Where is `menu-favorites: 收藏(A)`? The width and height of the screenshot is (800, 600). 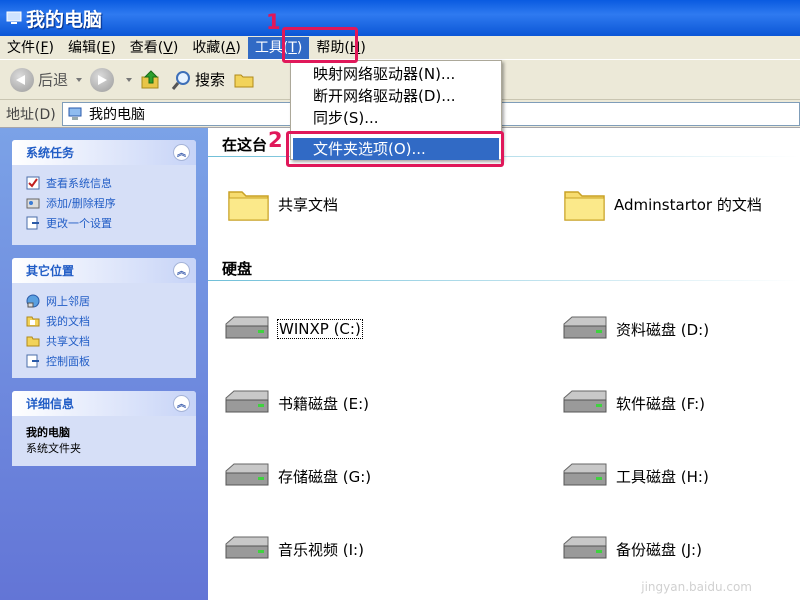 menu-favorites: 收藏(A) is located at coordinates (216, 48).